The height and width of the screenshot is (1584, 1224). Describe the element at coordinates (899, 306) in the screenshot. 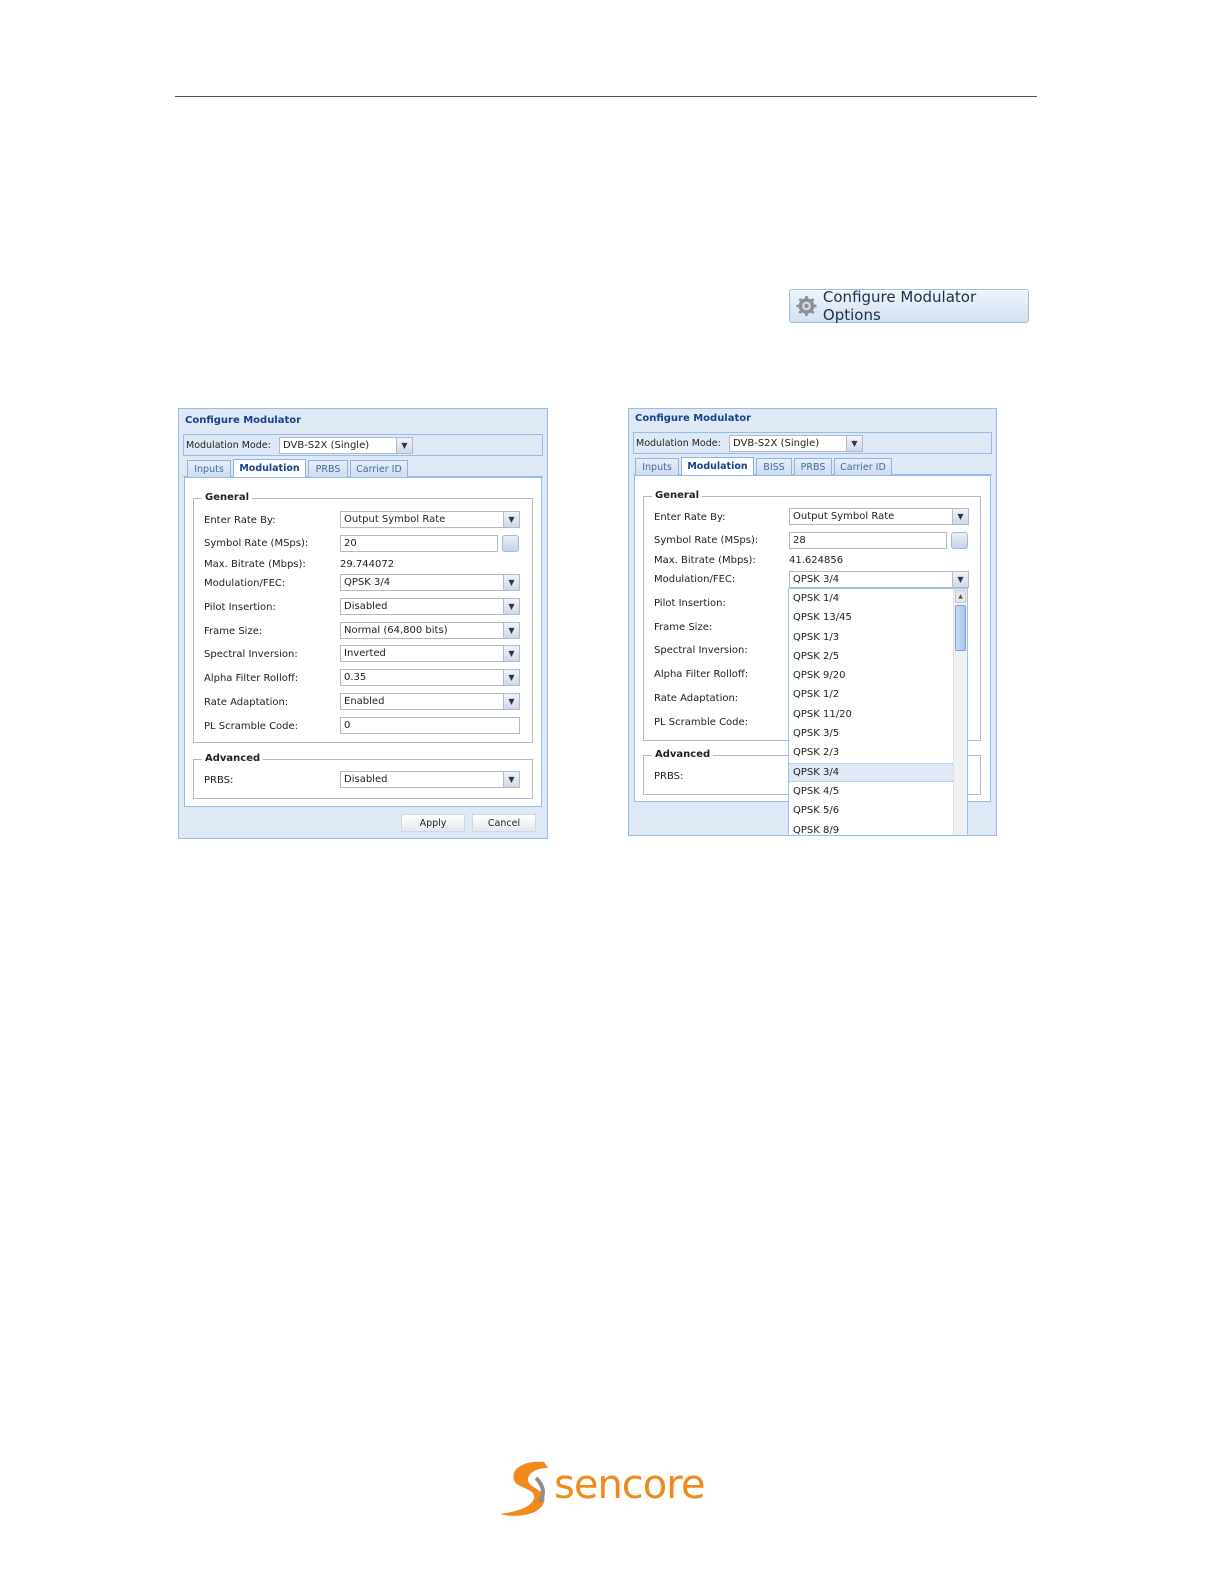

I see `configure-button-label: Configure Modulator Options` at that location.